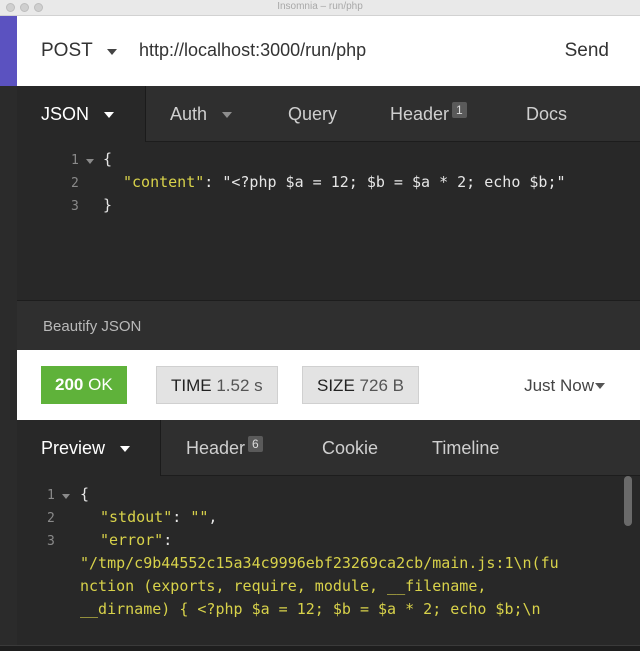  I want to click on tab-docs-label: Docs, so click(547, 114).